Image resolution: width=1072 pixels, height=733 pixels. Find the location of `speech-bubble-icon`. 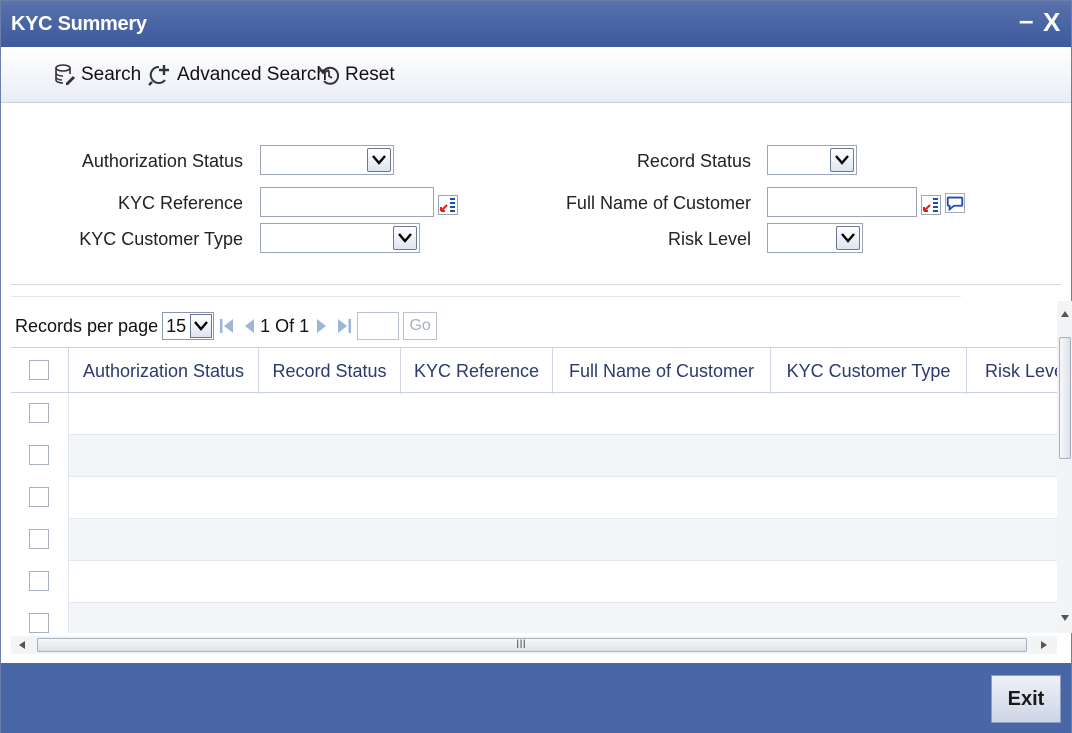

speech-bubble-icon is located at coordinates (955, 203).